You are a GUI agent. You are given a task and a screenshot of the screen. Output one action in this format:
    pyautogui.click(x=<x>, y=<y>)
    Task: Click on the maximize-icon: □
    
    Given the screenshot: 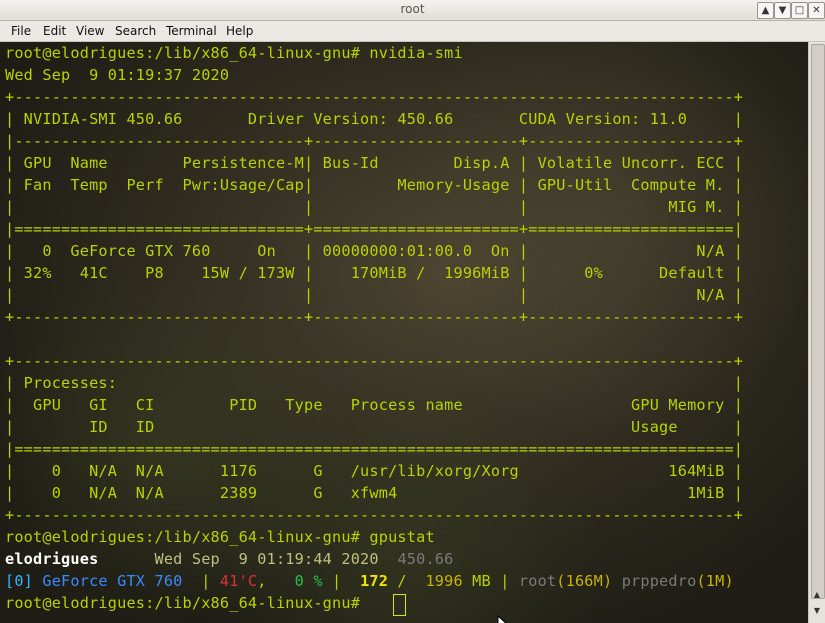 What is the action you would take?
    pyautogui.click(x=799, y=10)
    